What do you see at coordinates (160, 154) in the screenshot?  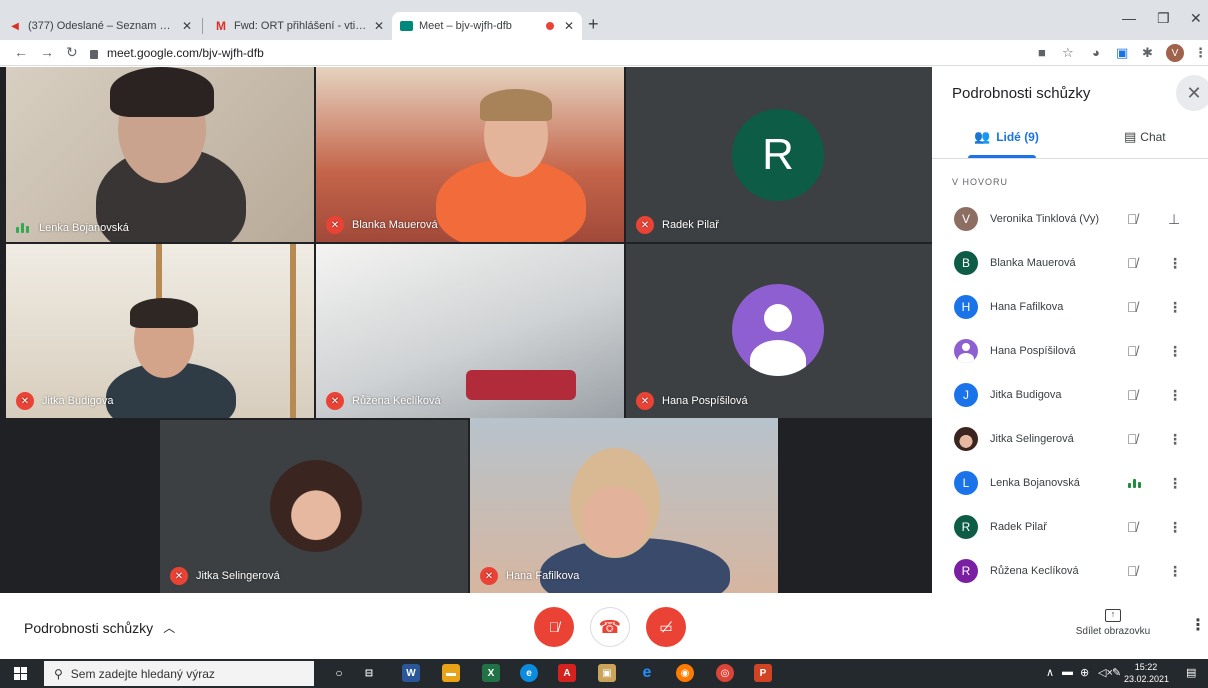 I see `video-tile: Lenka Bojanovská` at bounding box center [160, 154].